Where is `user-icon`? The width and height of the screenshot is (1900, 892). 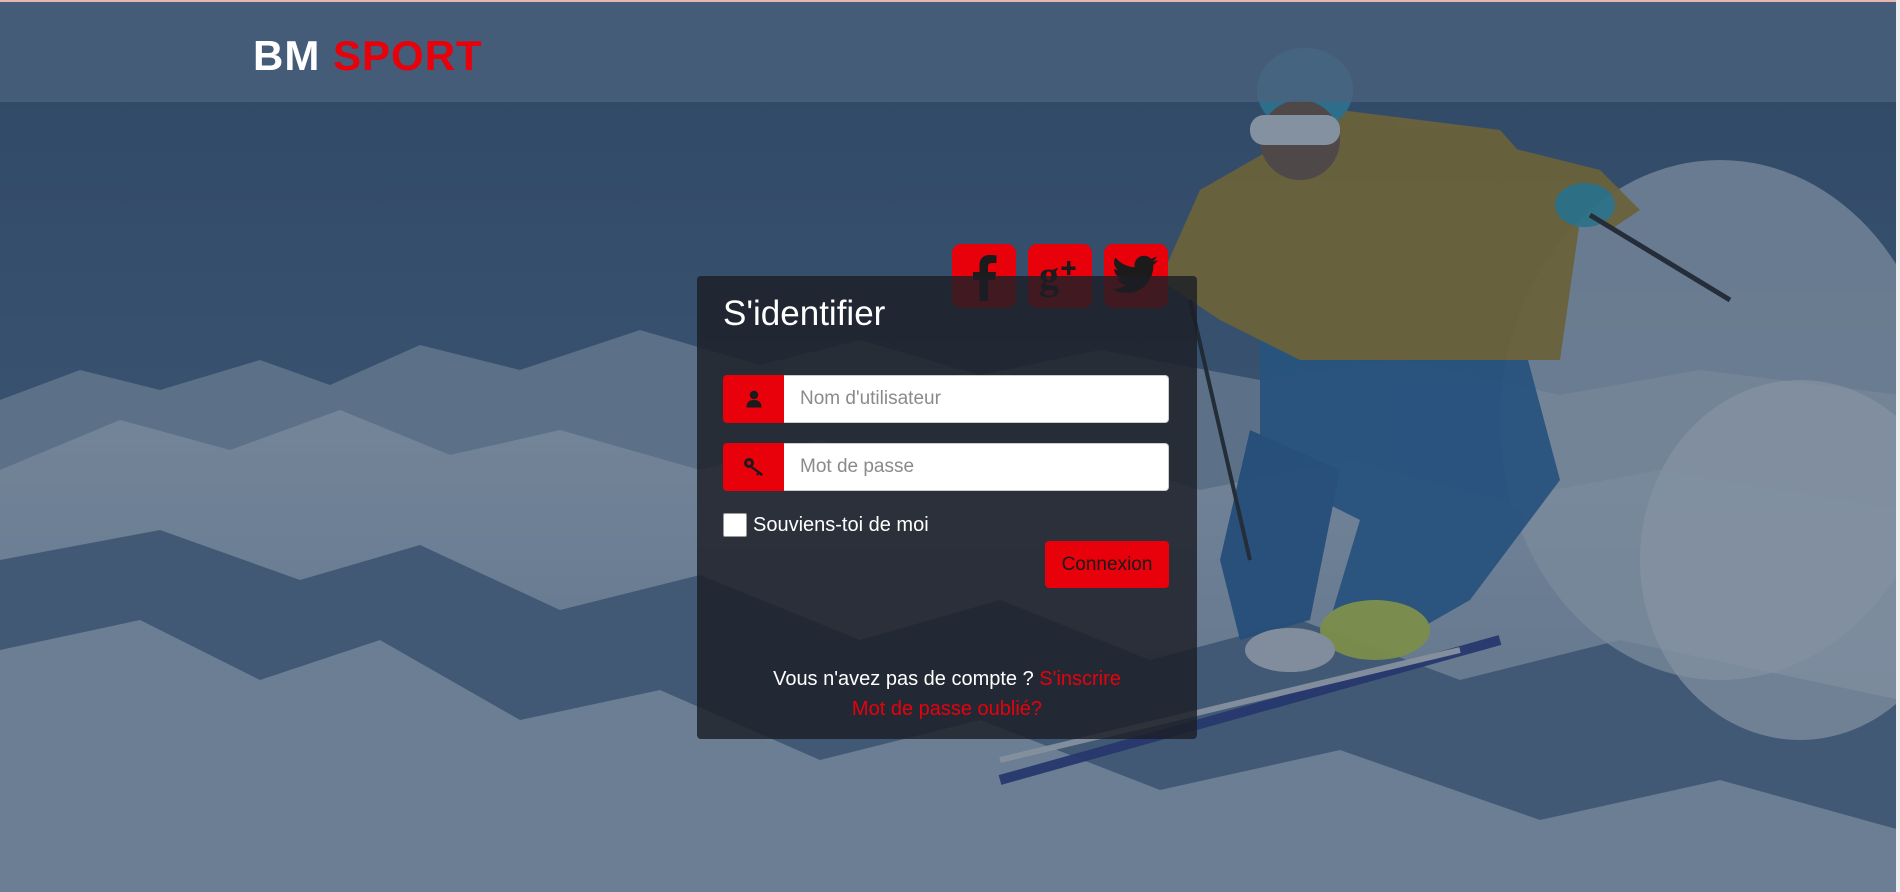 user-icon is located at coordinates (753, 399).